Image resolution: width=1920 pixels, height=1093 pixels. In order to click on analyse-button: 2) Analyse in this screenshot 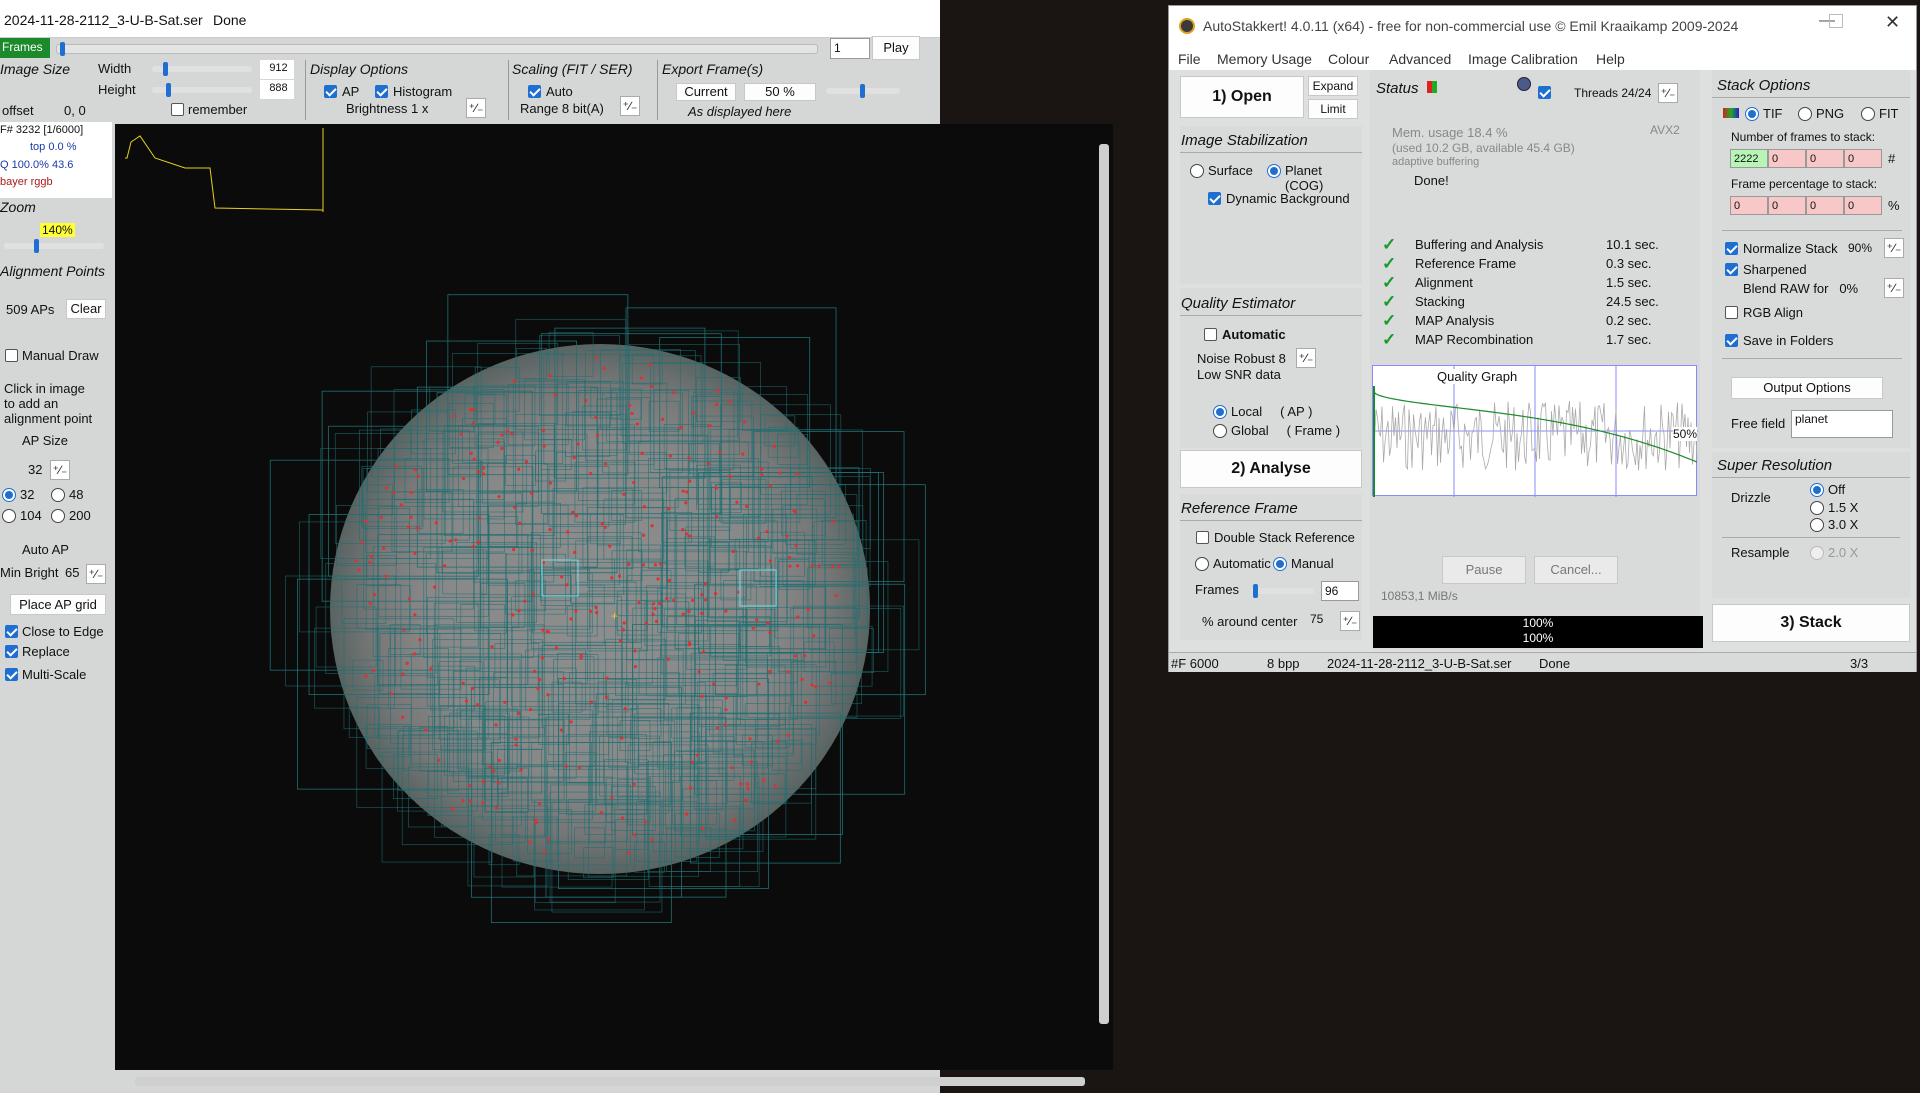, I will do `click(1271, 469)`.